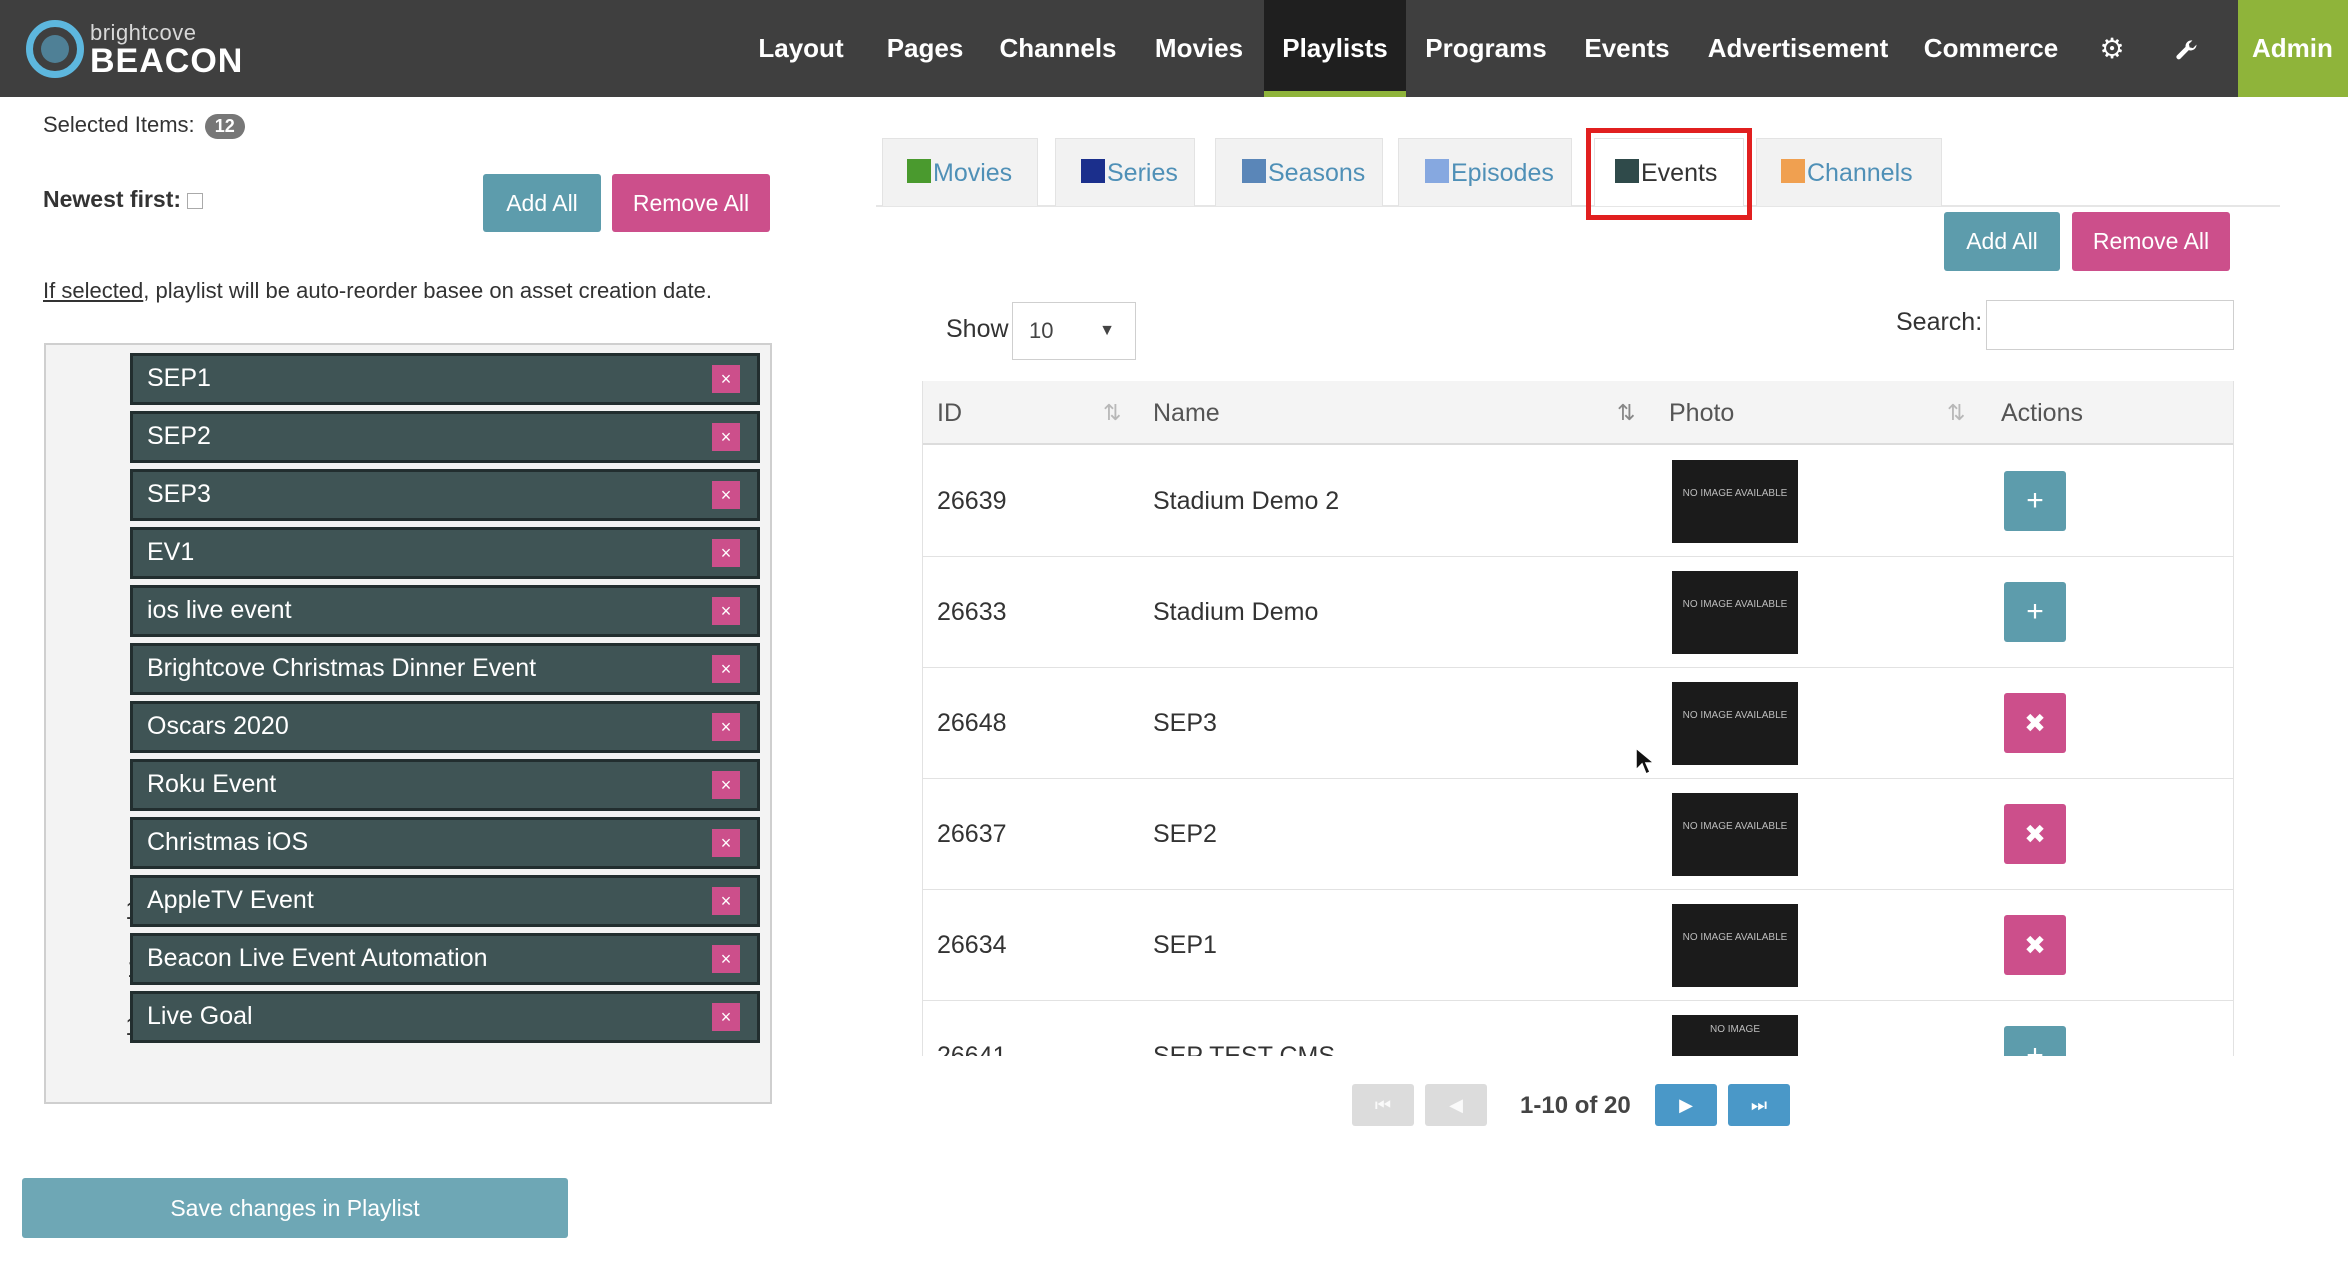  Describe the element at coordinates (445, 843) in the screenshot. I see `list-item-card: Christmas iOS ×` at that location.